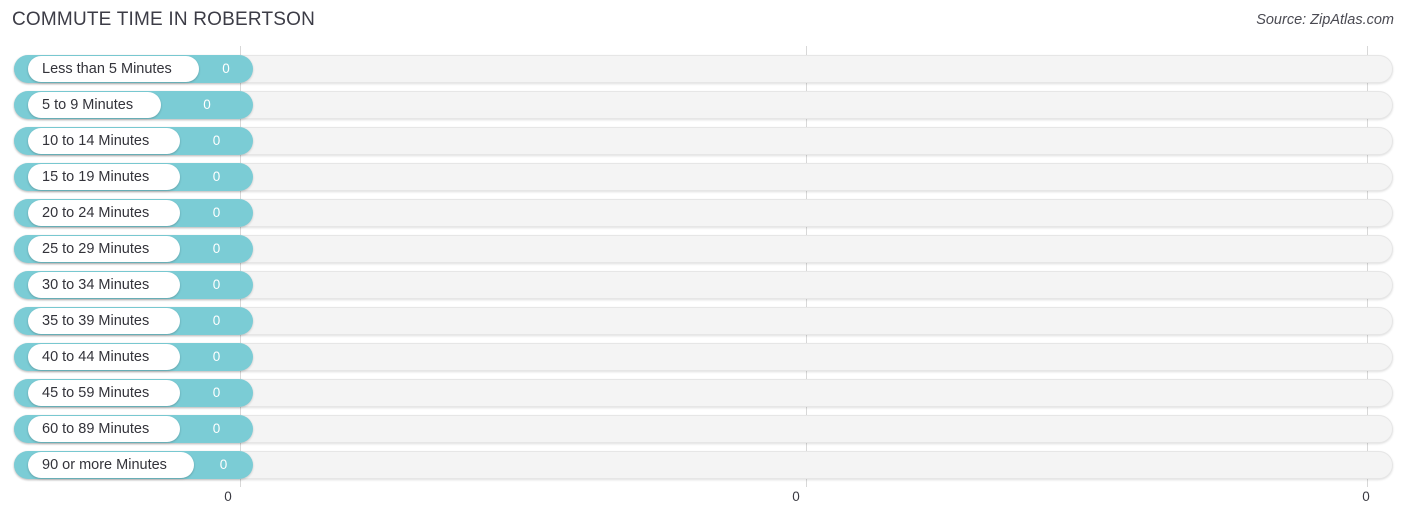  I want to click on bar-row: 10 to 14 Minutes 0, so click(703, 141).